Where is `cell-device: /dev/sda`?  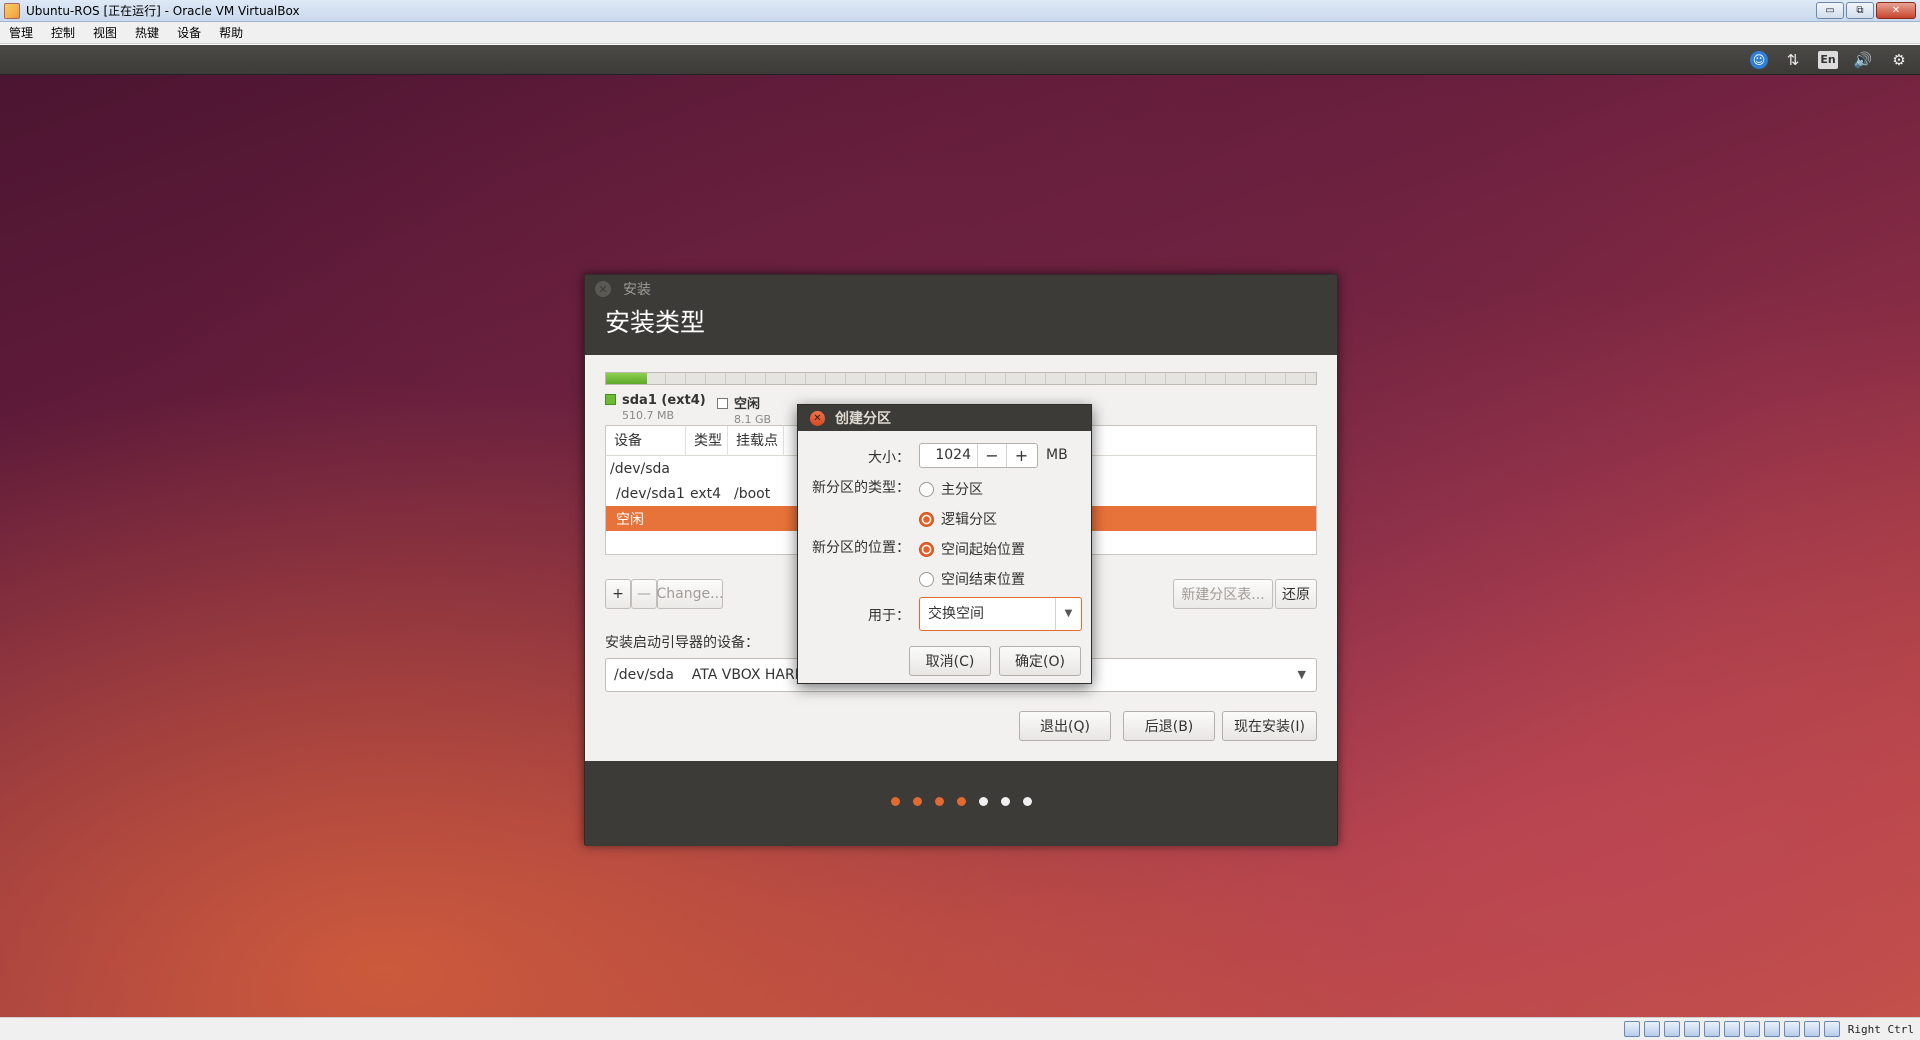
cell-device: /dev/sda is located at coordinates (640, 468).